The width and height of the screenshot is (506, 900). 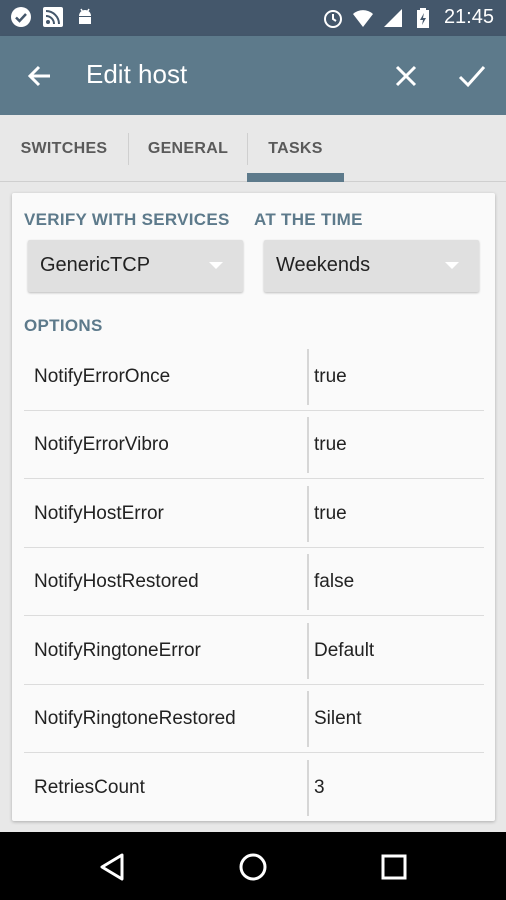 What do you see at coordinates (254, 719) in the screenshot?
I see `option-row: NotifyRingtoneRestored Silent` at bounding box center [254, 719].